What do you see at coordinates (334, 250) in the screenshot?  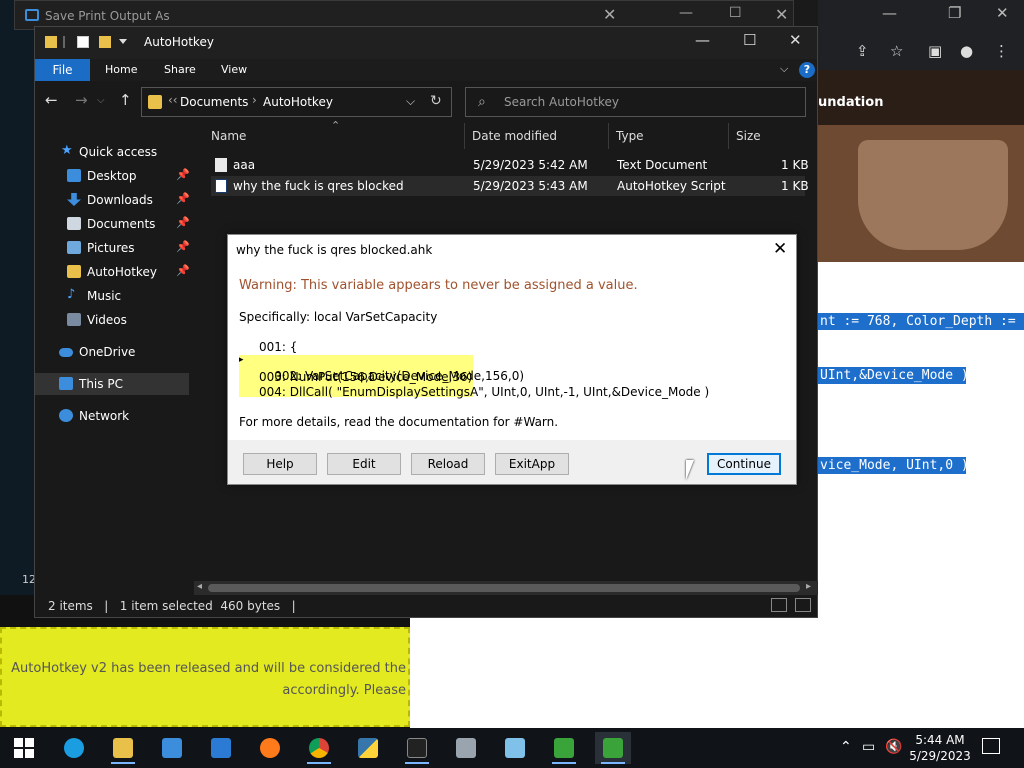 I see `dialog-title: why the fuck is qres blocked.ahk` at bounding box center [334, 250].